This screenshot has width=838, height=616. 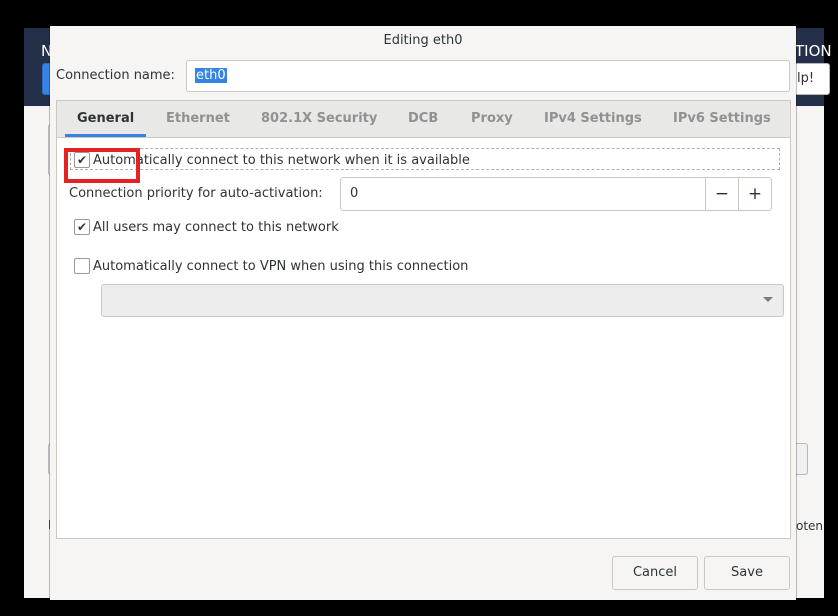 I want to click on background-right-button, so click(x=801, y=459).